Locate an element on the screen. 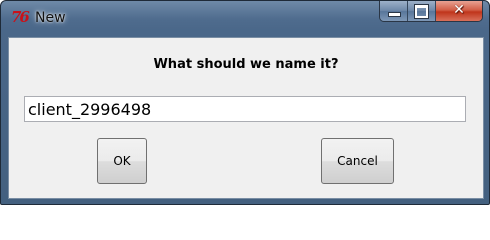  close-button: ✕ is located at coordinates (459, 11).